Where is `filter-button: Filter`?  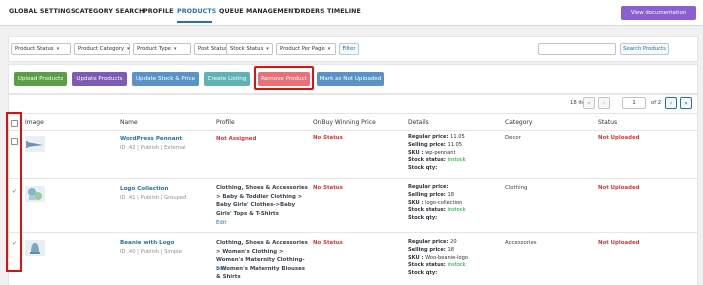 filter-button: Filter is located at coordinates (349, 49).